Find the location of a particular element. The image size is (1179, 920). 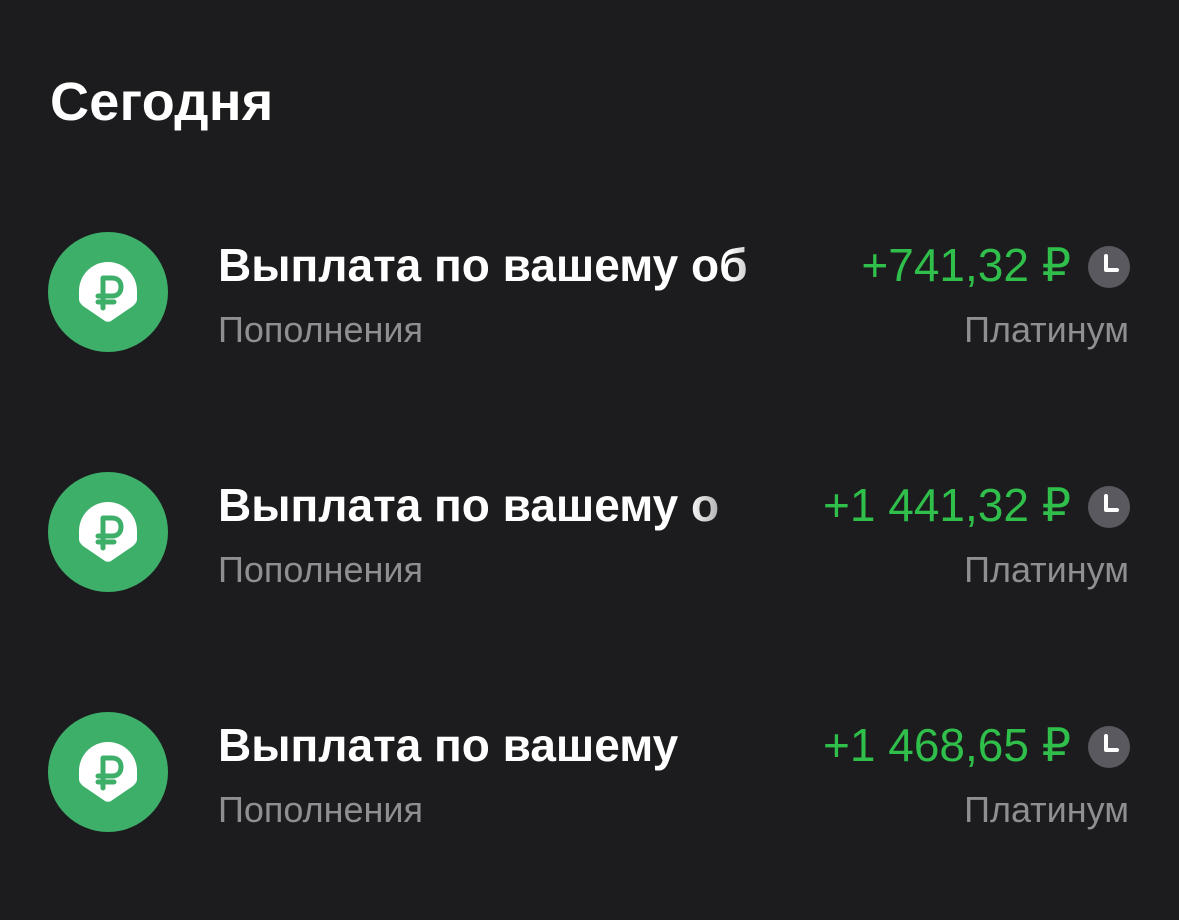

operation-title-container: Выплата по вашему is located at coordinates (493, 746).